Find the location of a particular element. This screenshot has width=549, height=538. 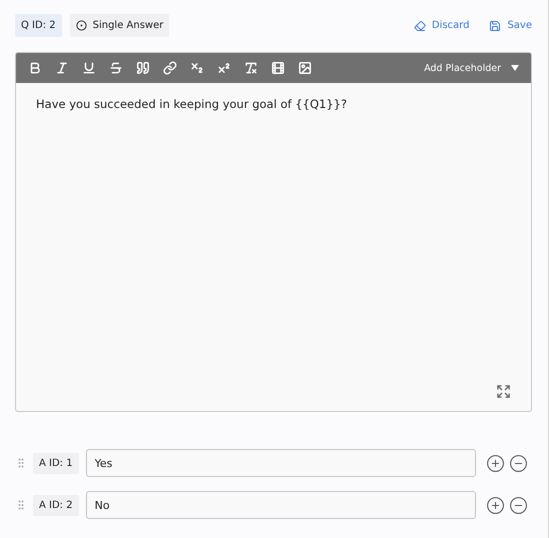

eraser-icon is located at coordinates (420, 26).